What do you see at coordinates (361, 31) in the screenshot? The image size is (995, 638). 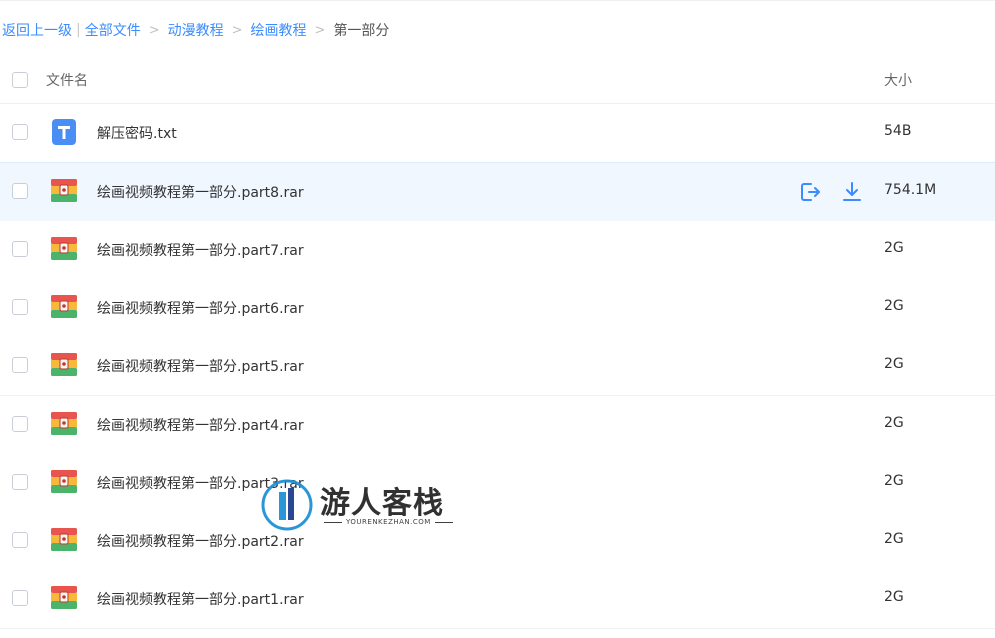 I see `breadcrumb-current: 第一部分` at bounding box center [361, 31].